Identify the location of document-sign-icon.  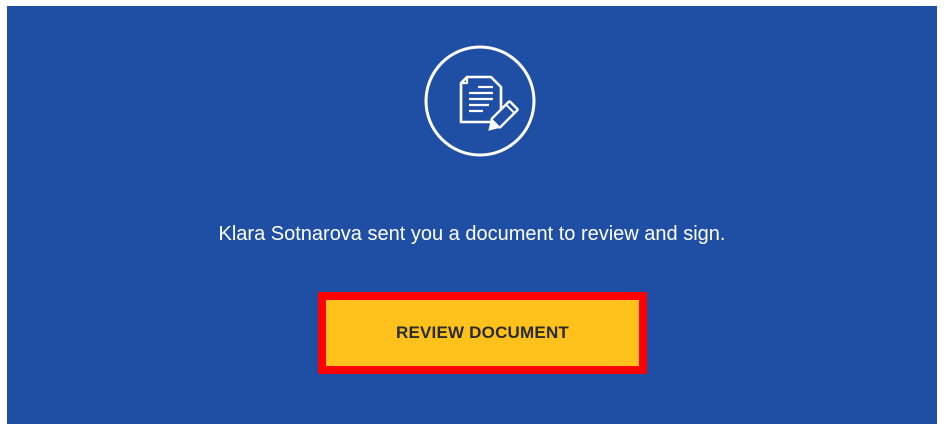
(480, 101).